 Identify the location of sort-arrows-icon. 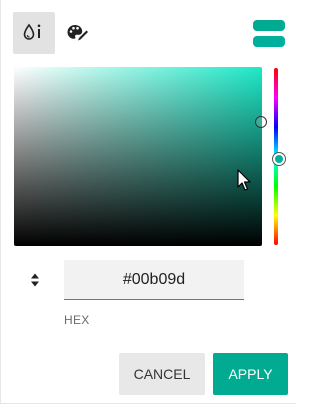
(35, 280).